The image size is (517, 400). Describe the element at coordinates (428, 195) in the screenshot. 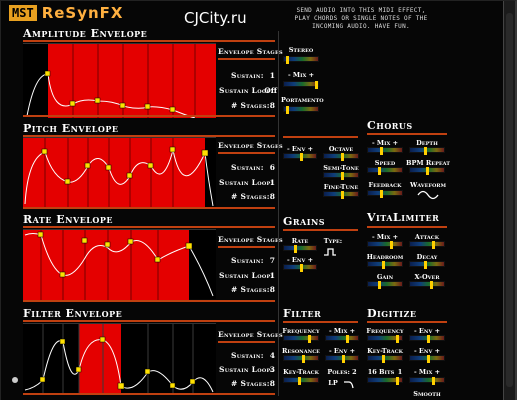

I see `sine-wave-icon` at that location.